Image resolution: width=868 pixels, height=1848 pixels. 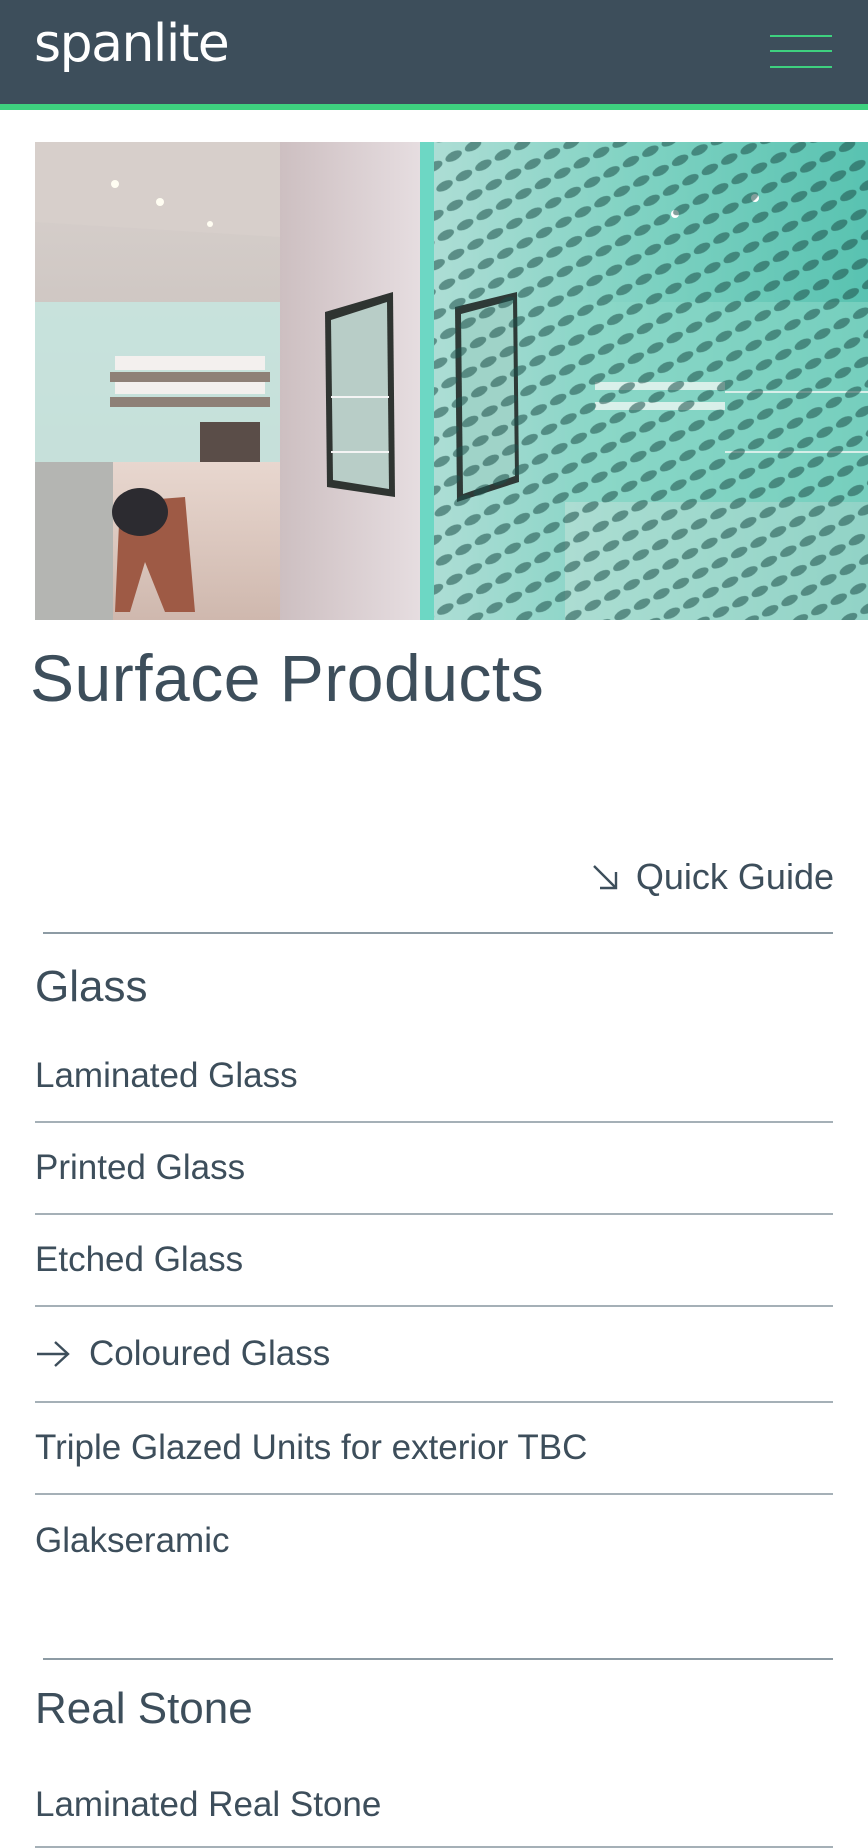 I want to click on list-item-label: Glakseramic, so click(x=132, y=1540).